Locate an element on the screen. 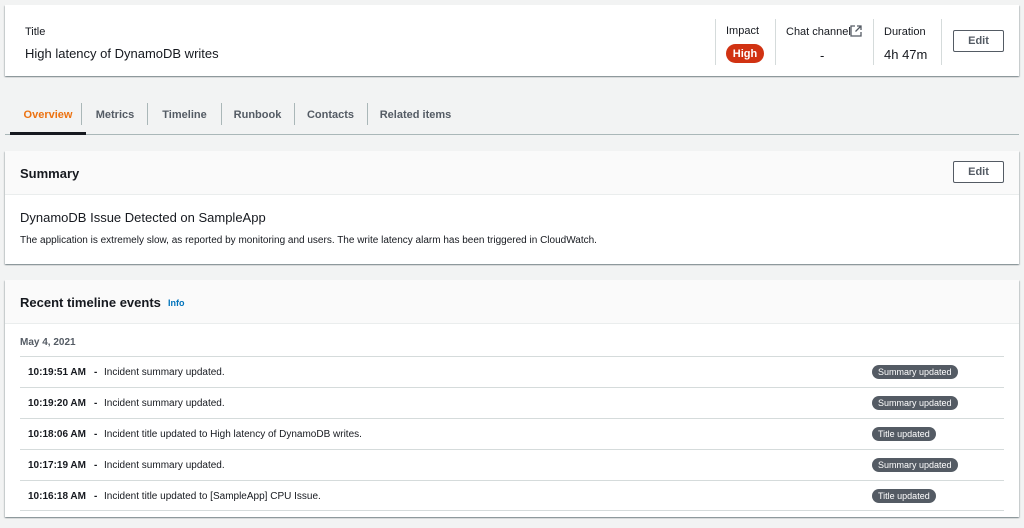 This screenshot has height=528, width=1024. tab-related-items: Related items is located at coordinates (415, 114).